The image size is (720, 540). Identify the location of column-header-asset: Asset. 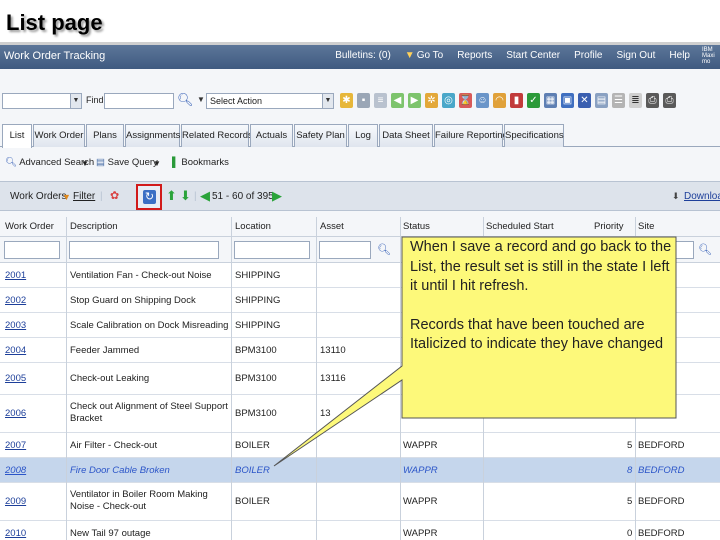
(332, 226).